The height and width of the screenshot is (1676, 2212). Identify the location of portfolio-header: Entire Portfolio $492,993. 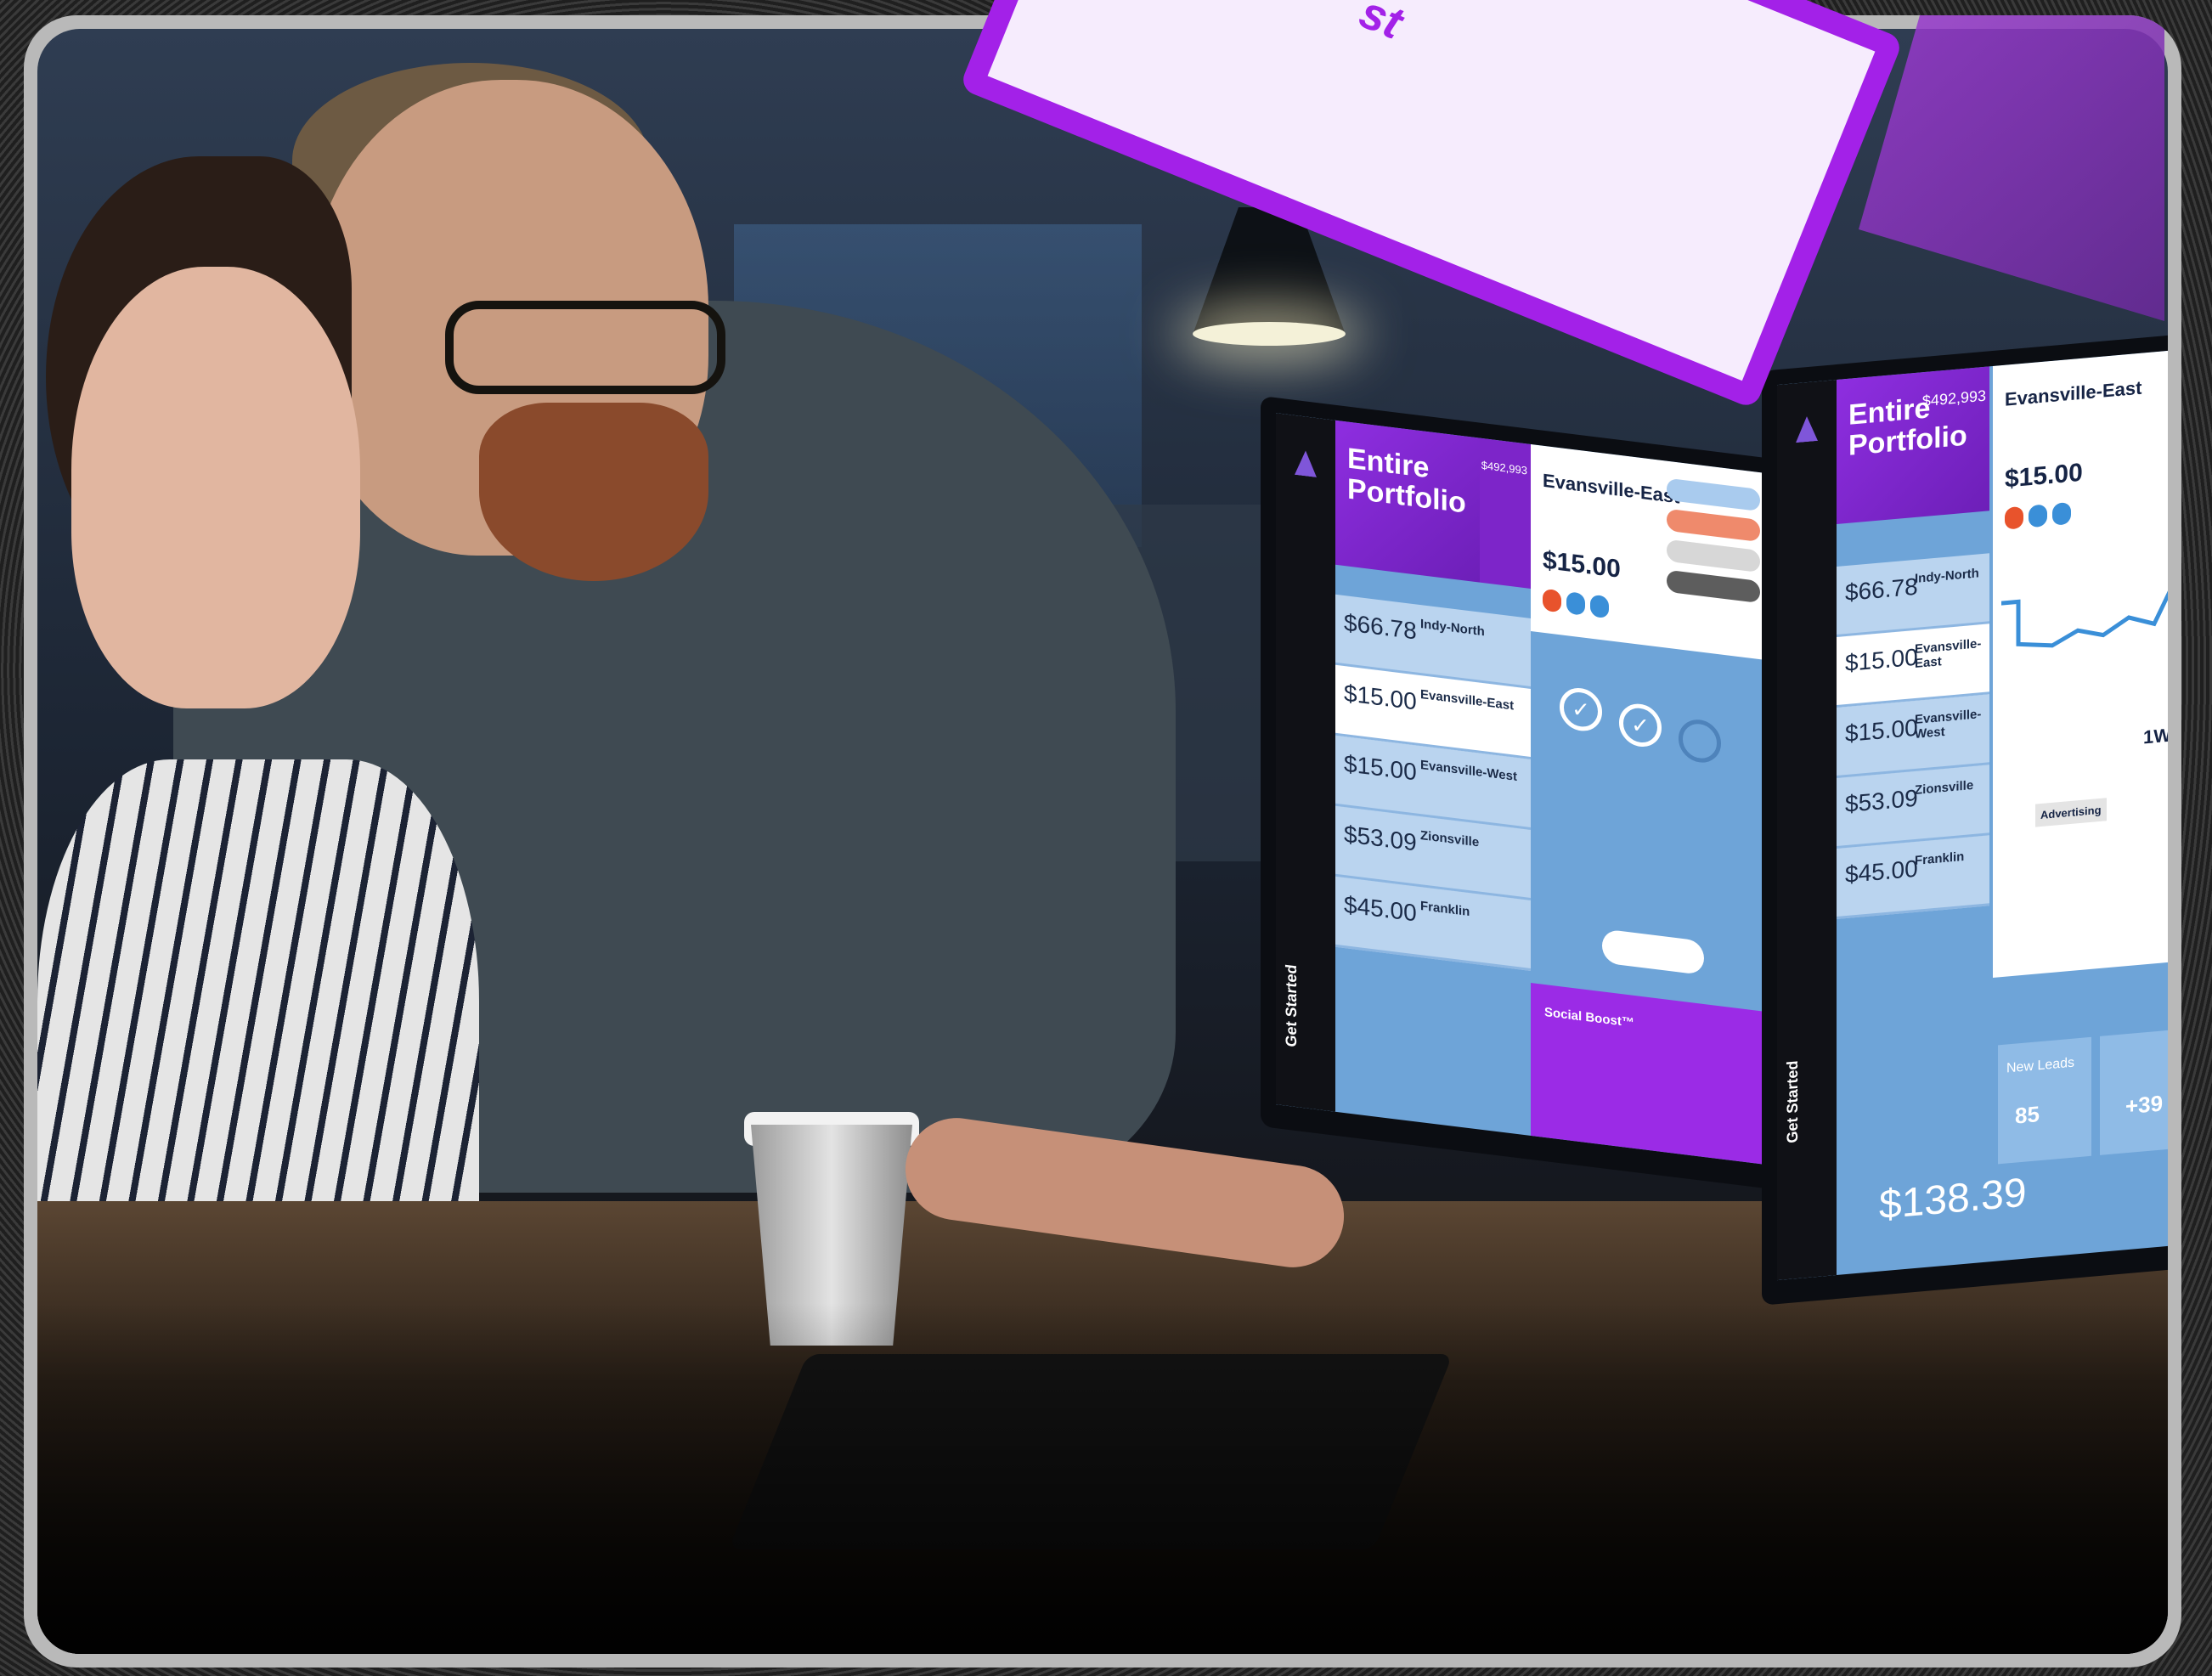
(1913, 445).